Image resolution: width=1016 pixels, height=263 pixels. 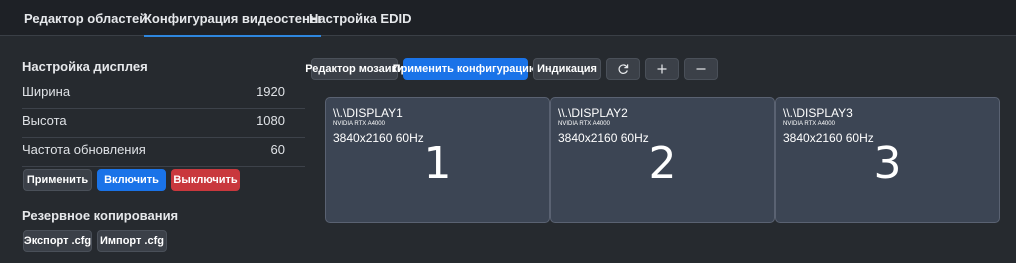 I want to click on indication-button: Индикация, so click(x=567, y=69).